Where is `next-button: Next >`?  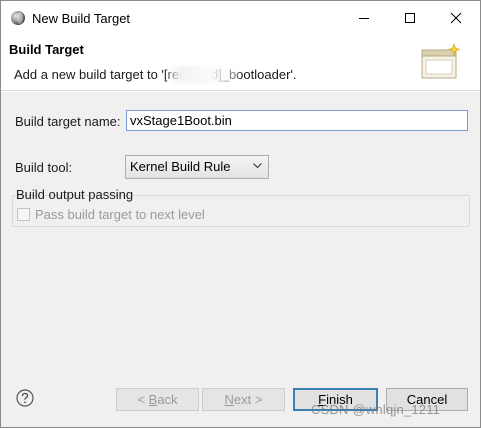
next-button: Next > is located at coordinates (243, 399).